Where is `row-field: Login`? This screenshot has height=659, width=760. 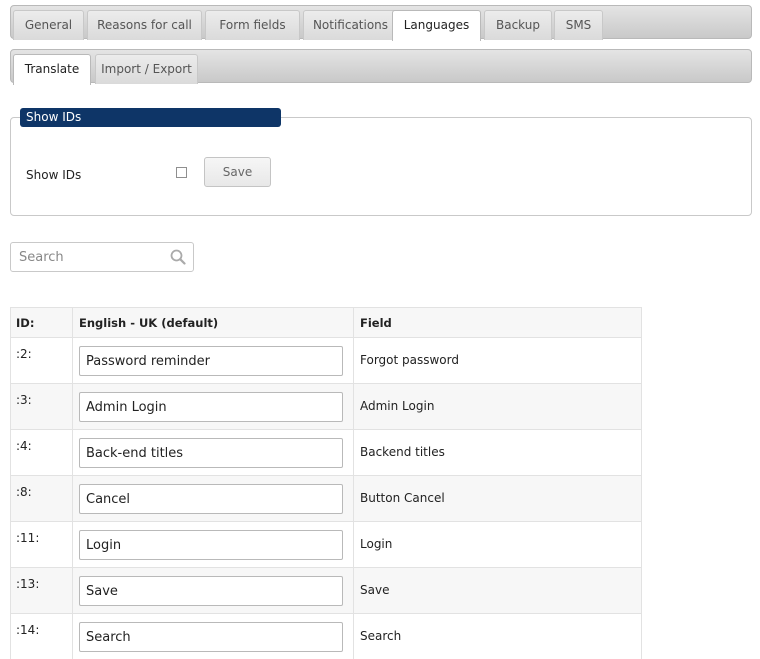 row-field: Login is located at coordinates (376, 544).